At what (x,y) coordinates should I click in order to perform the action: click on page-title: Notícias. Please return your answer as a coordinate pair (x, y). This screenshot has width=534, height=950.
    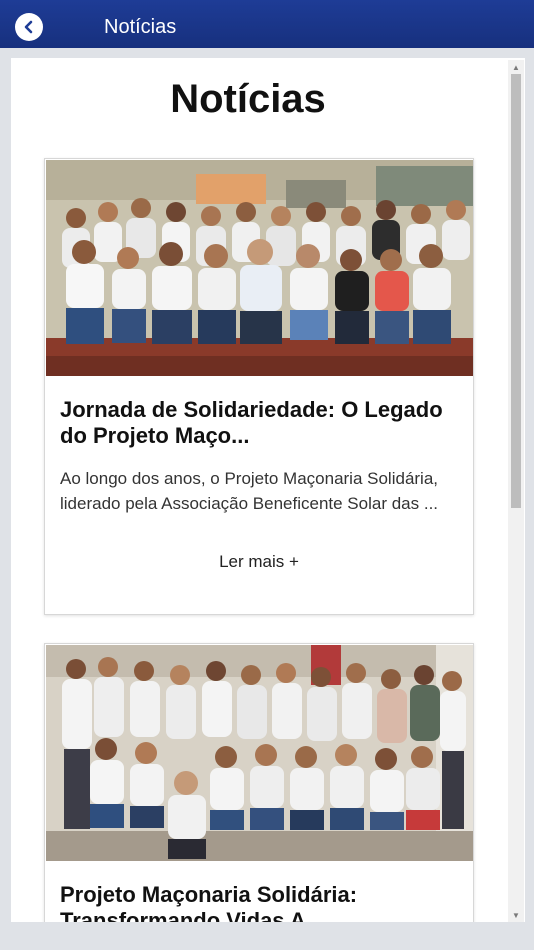
    Looking at the image, I should click on (248, 99).